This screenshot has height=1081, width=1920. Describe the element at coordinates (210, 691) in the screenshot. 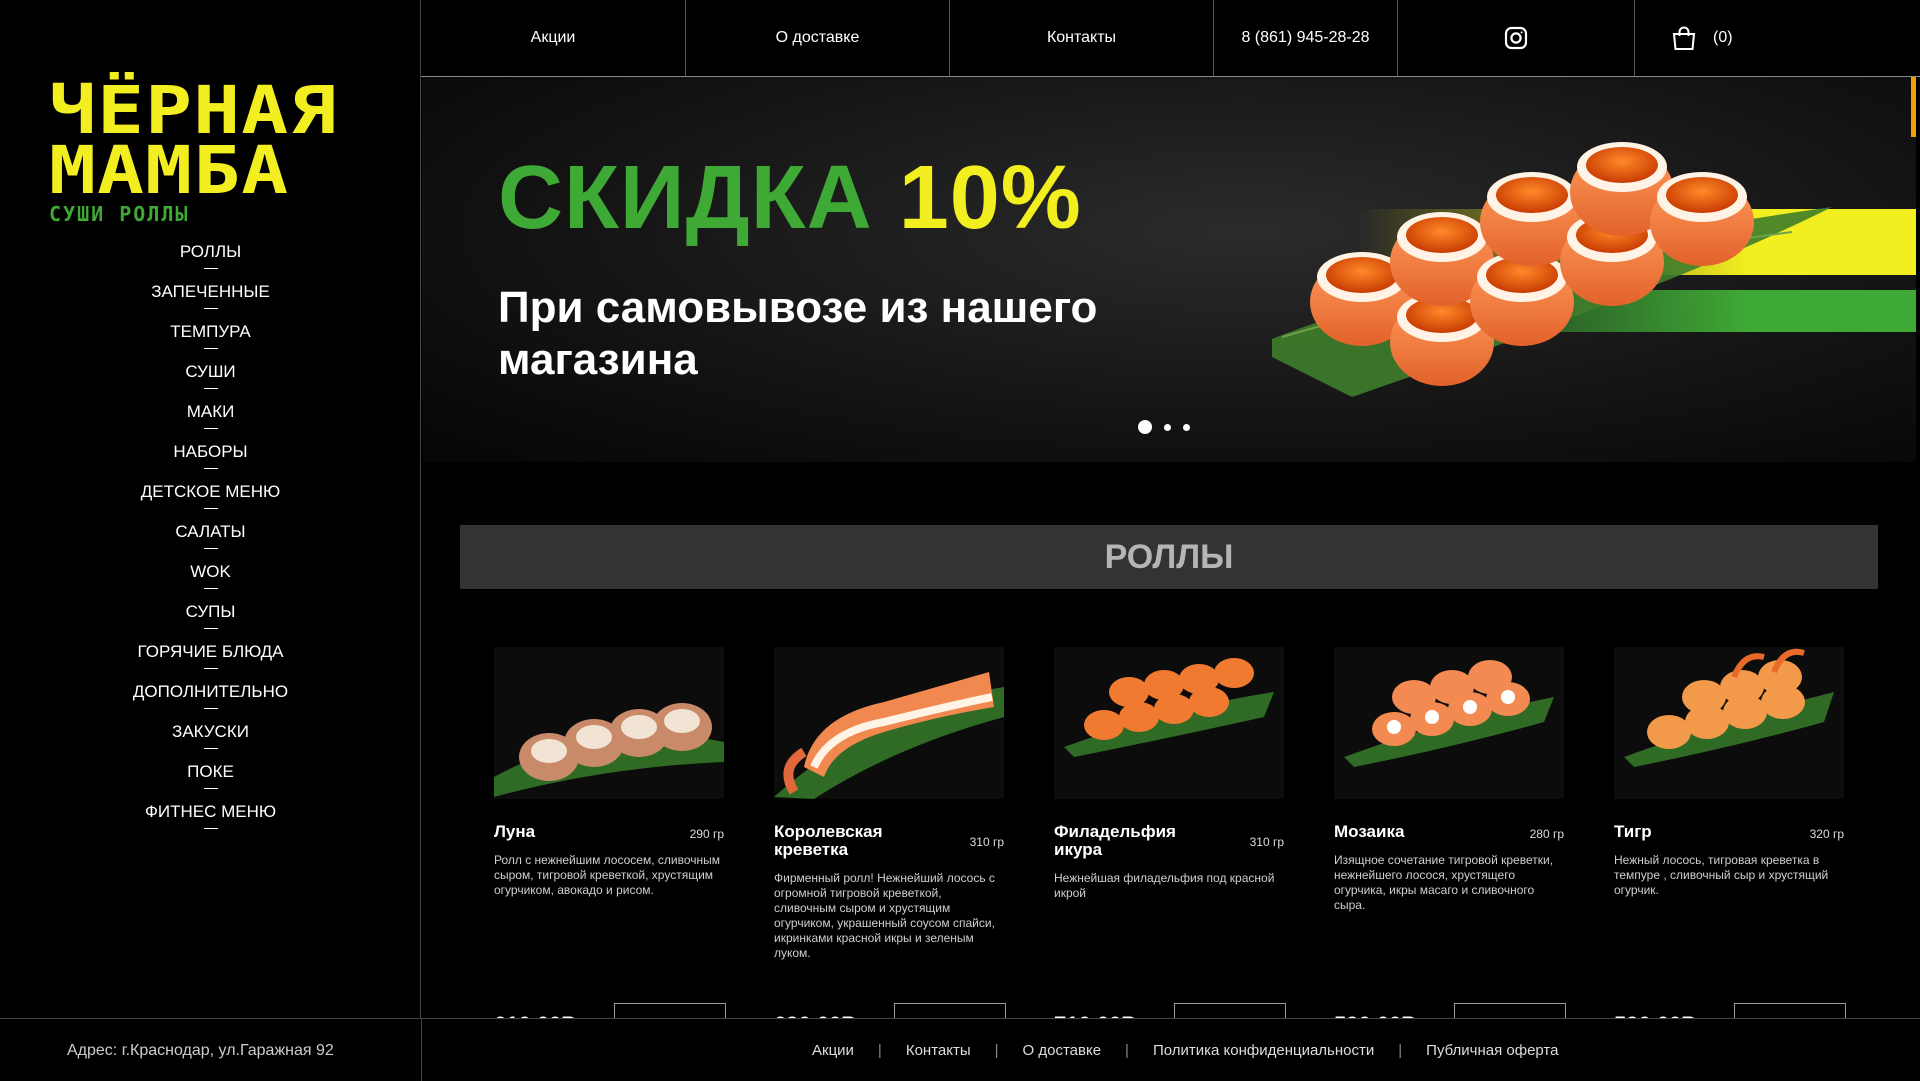

I see `menu-item-label: ДОПОЛНИТЕЛЬНО` at that location.